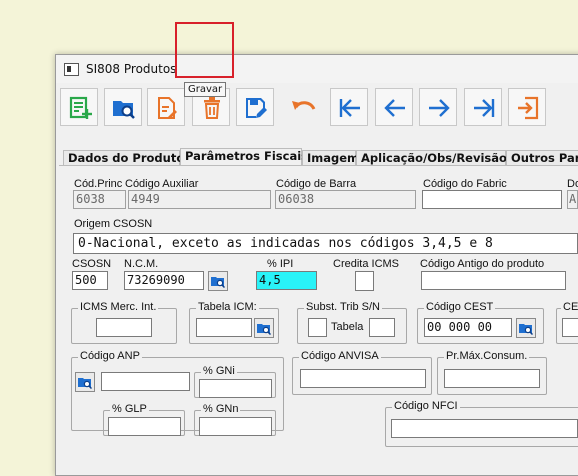 The image size is (578, 476). Describe the element at coordinates (286, 280) in the screenshot. I see `ipi-field: 4,5` at that location.